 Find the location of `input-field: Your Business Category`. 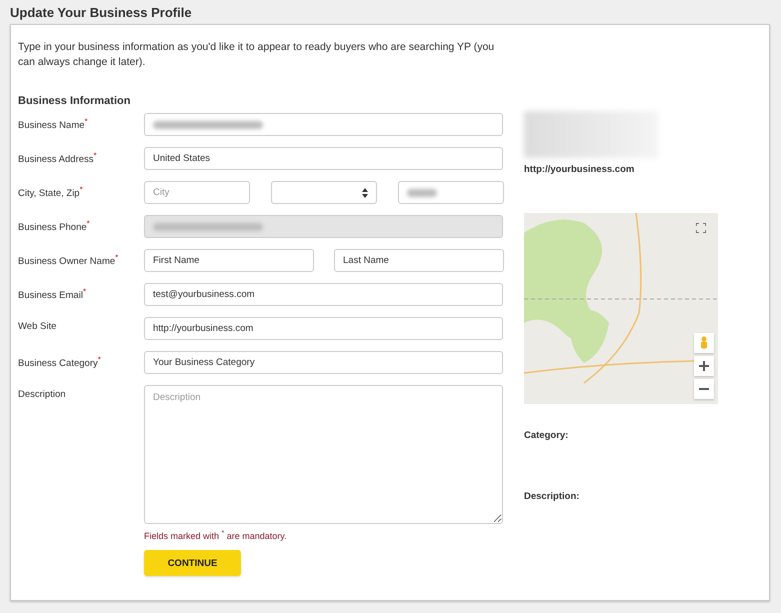

input-field: Your Business Category is located at coordinates (323, 362).